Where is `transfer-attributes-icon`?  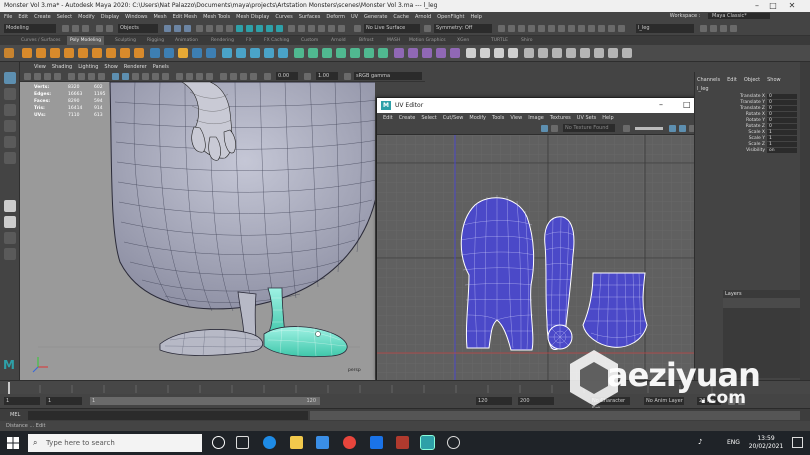
transfer-attributes-icon is located at coordinates (529, 53).